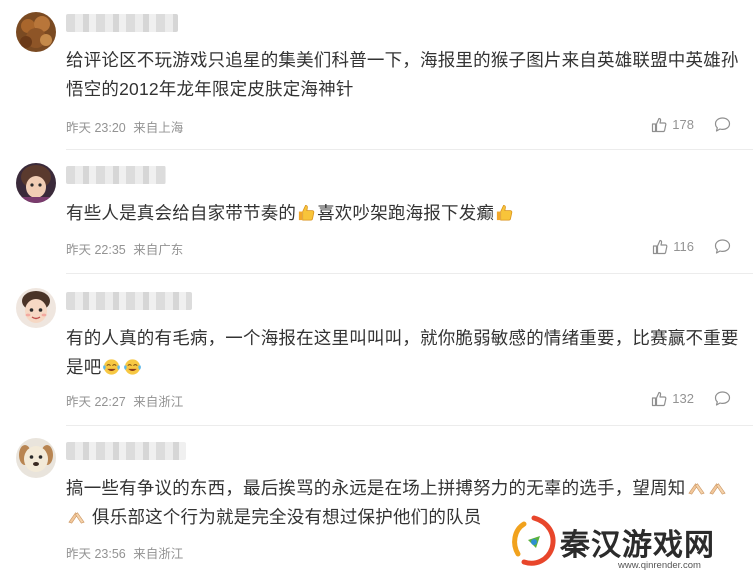 The height and width of the screenshot is (575, 753). I want to click on comment-actions: 178, so click(691, 124).